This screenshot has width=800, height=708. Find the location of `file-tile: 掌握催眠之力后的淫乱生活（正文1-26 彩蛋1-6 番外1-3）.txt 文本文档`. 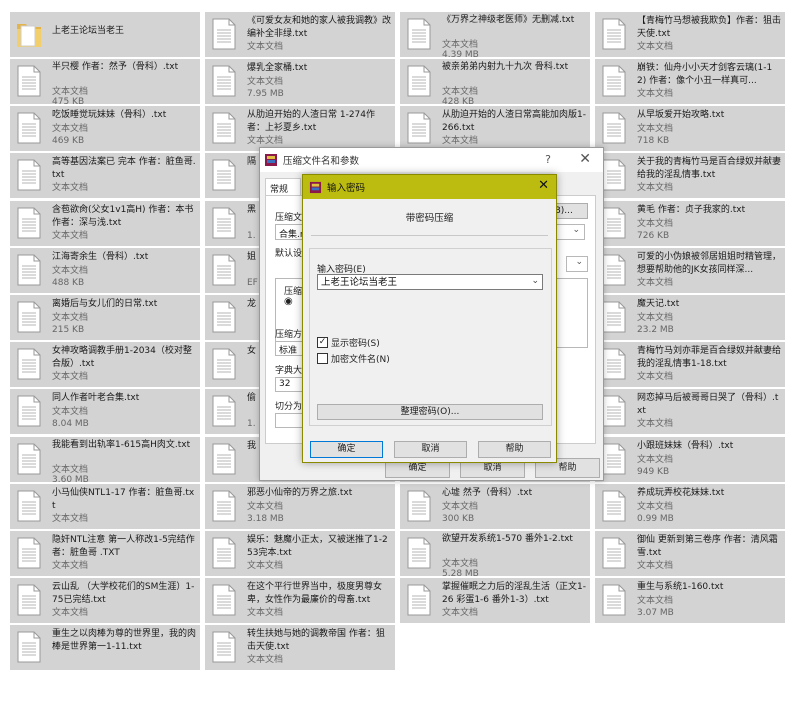

file-tile: 掌握催眠之力后的淫乱生活（正文1-26 彩蛋1-6 番外1-3）.txt 文本文档 is located at coordinates (495, 600).